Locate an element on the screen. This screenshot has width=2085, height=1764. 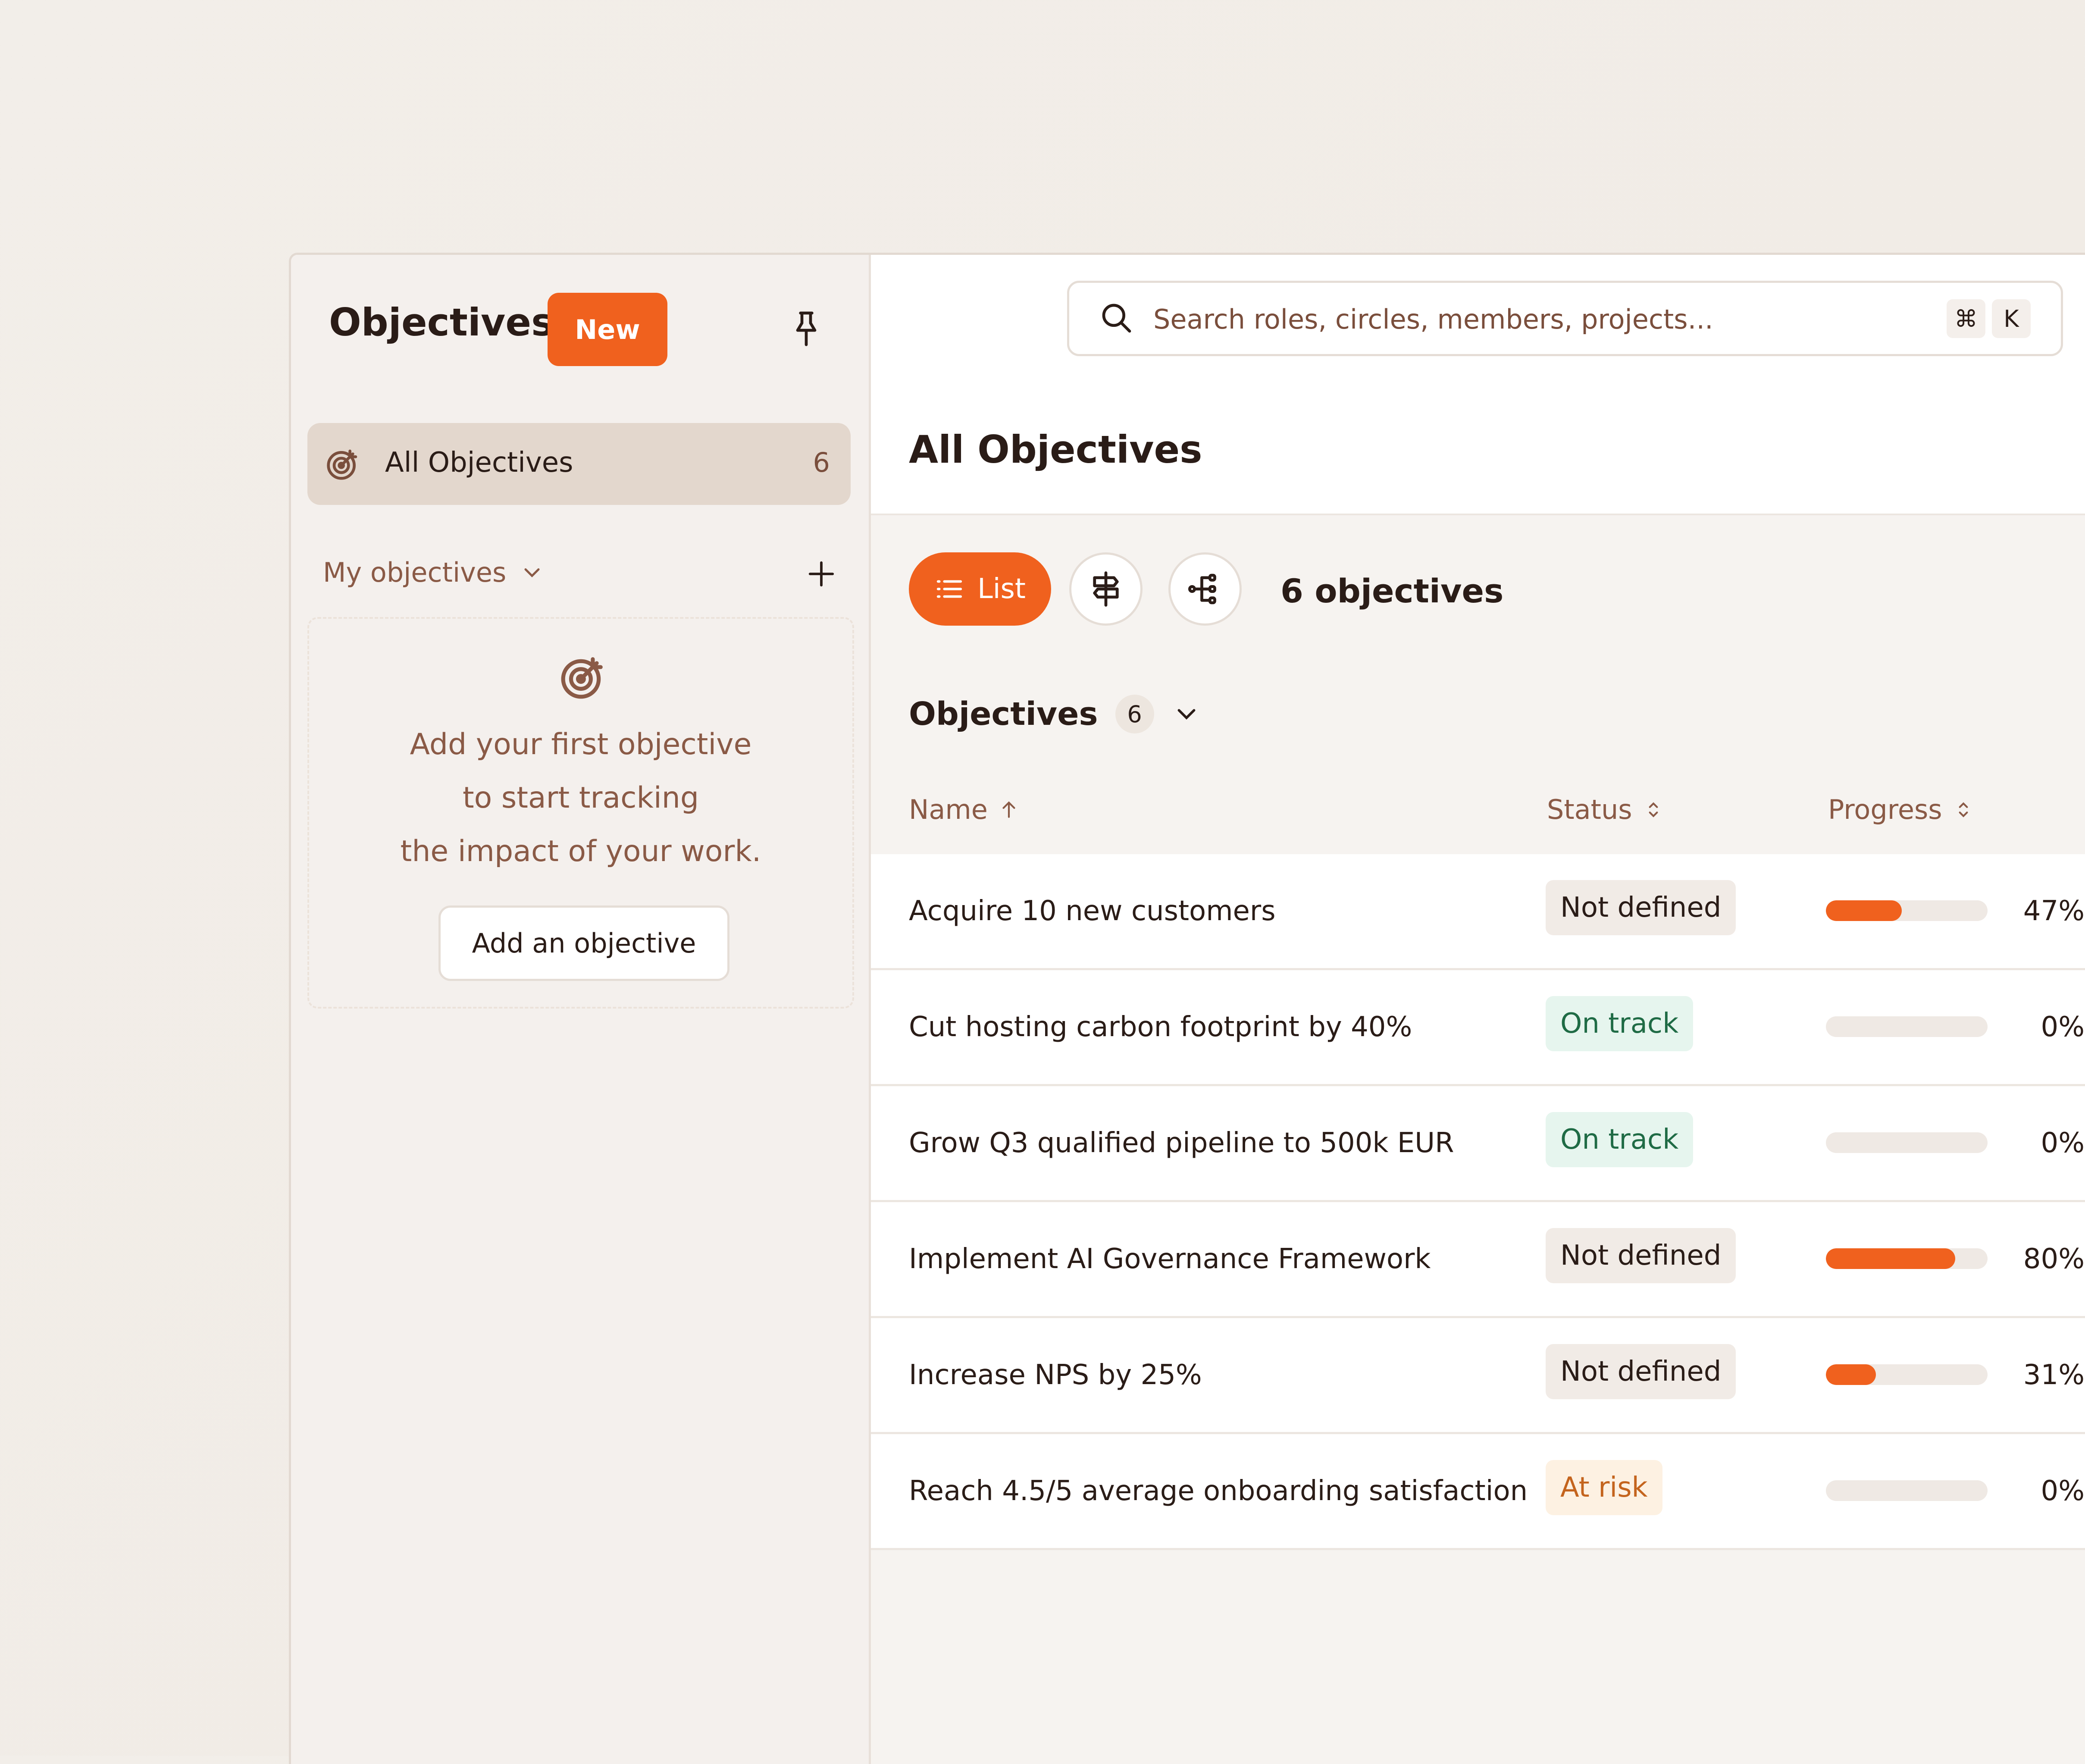
objective-name: Implement AI Governance Framework is located at coordinates (1170, 1259).